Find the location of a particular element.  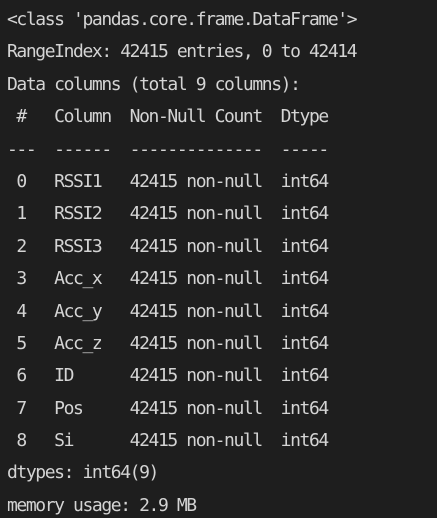

dtypes-line: dtypes: int64(9) is located at coordinates (83, 473).